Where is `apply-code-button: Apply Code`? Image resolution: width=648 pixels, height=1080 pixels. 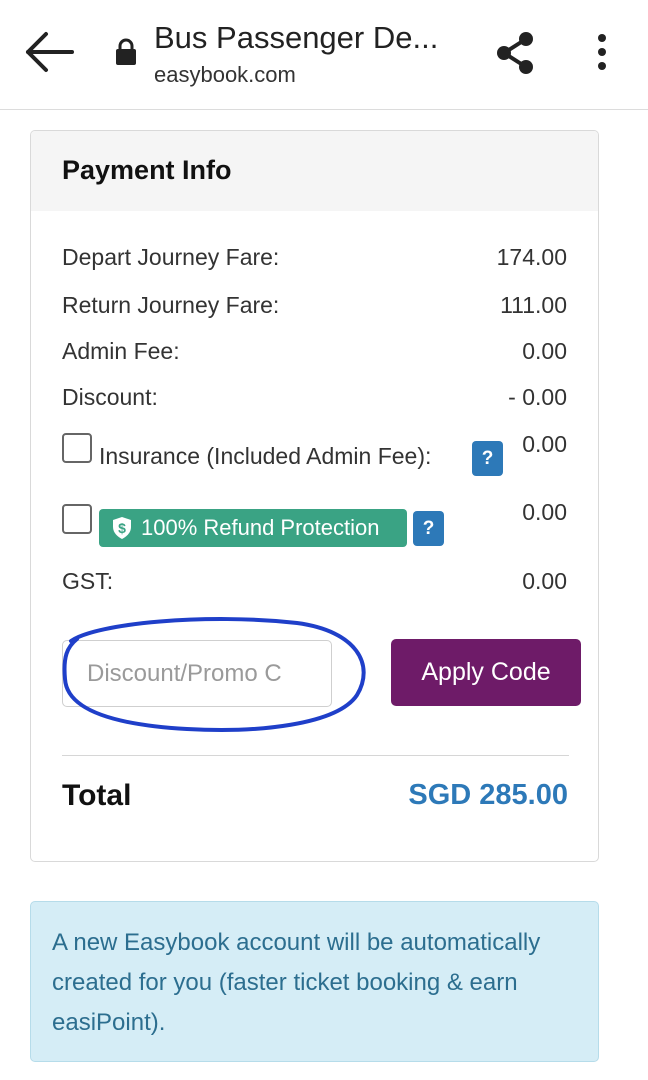 apply-code-button: Apply Code is located at coordinates (486, 672).